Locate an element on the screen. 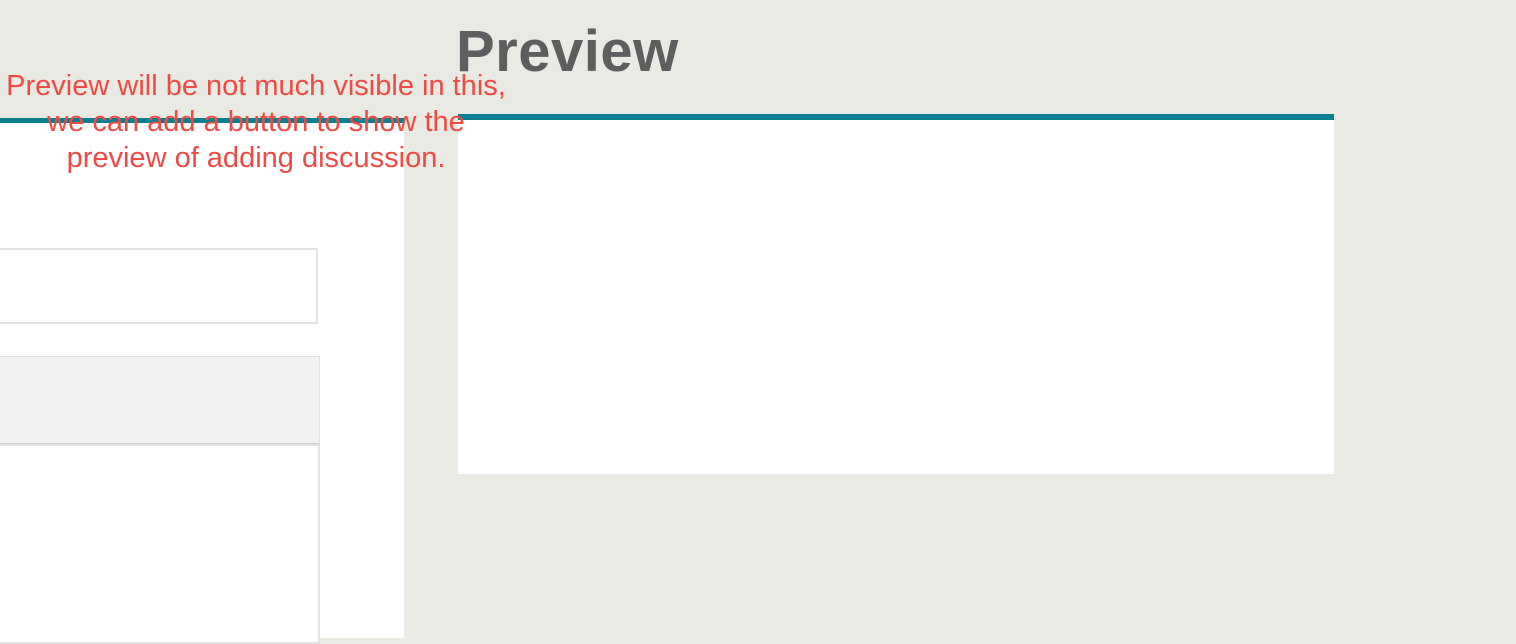 The width and height of the screenshot is (1516, 644). editor-toolbar is located at coordinates (160, 400).